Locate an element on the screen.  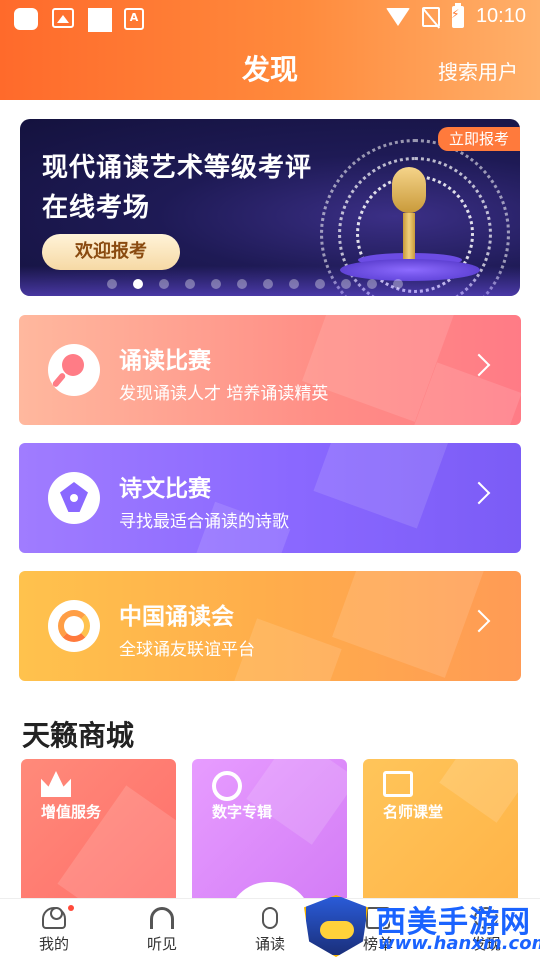
nav-item-listen: 听见 is located at coordinates (162, 929).